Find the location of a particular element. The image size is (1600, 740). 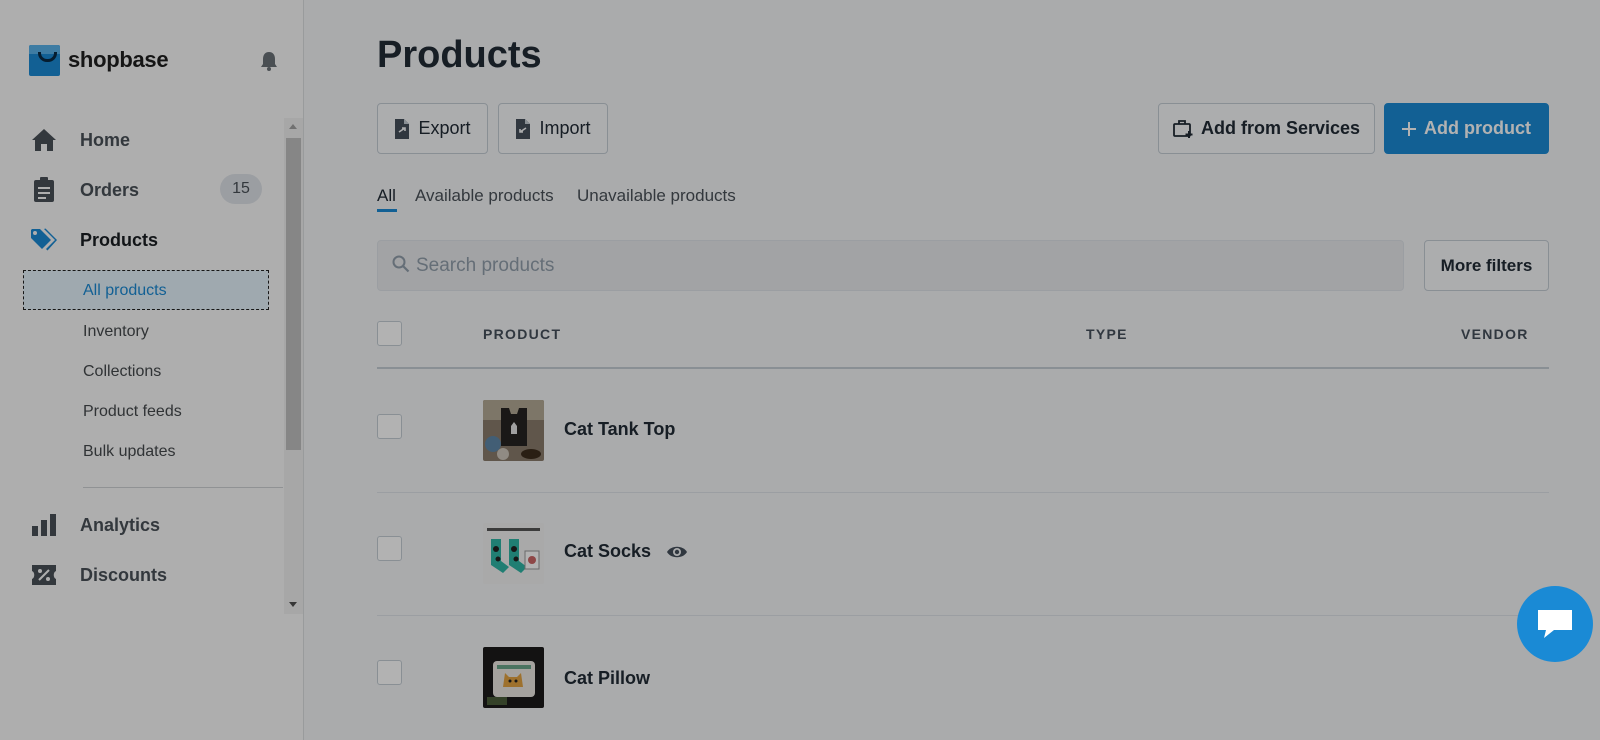

sidebar-item-products: Products is located at coordinates (150, 240).